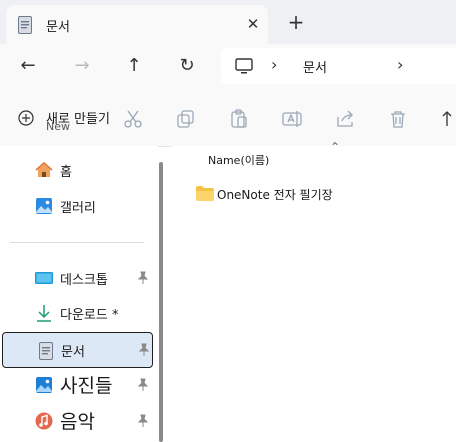 The height and width of the screenshot is (442, 456). Describe the element at coordinates (64, 117) in the screenshot. I see `new-button: 새로 만들기 New` at that location.